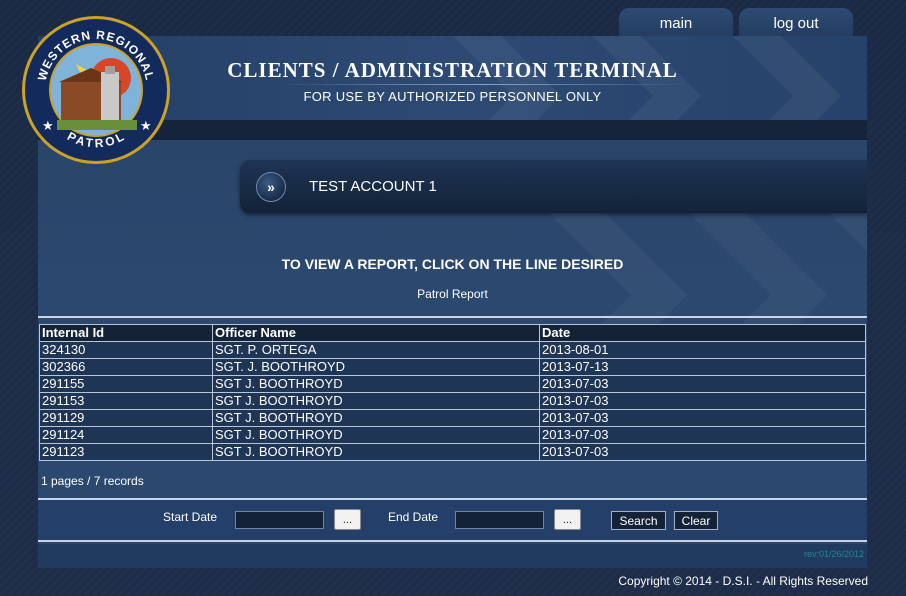 Image resolution: width=906 pixels, height=596 pixels. I want to click on table-row: 291155 SGT J. BOOTHROYD 2013-07-03, so click(452, 384).